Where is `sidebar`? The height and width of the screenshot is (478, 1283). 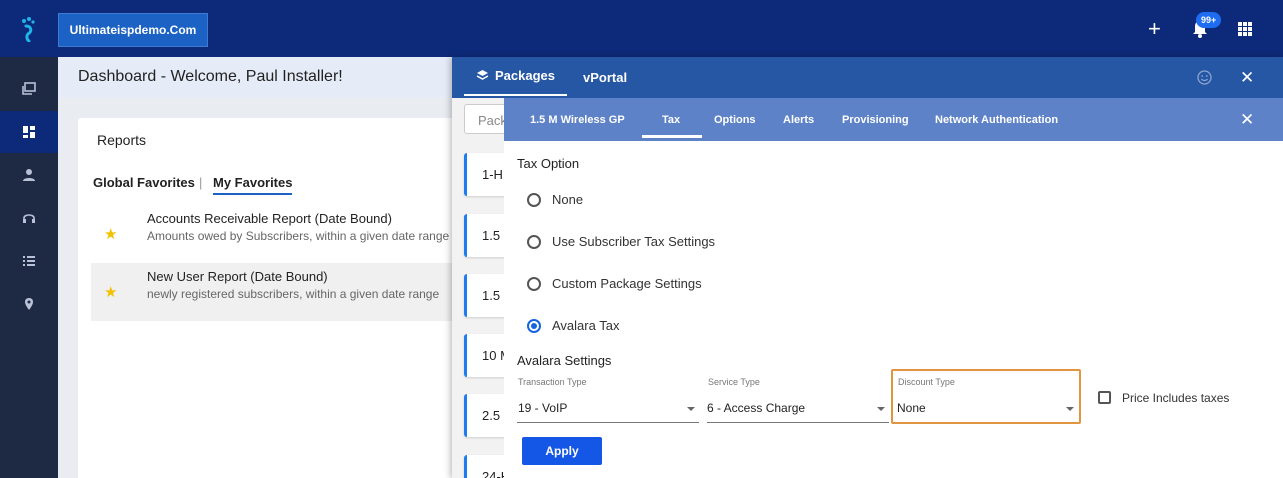 sidebar is located at coordinates (29, 267).